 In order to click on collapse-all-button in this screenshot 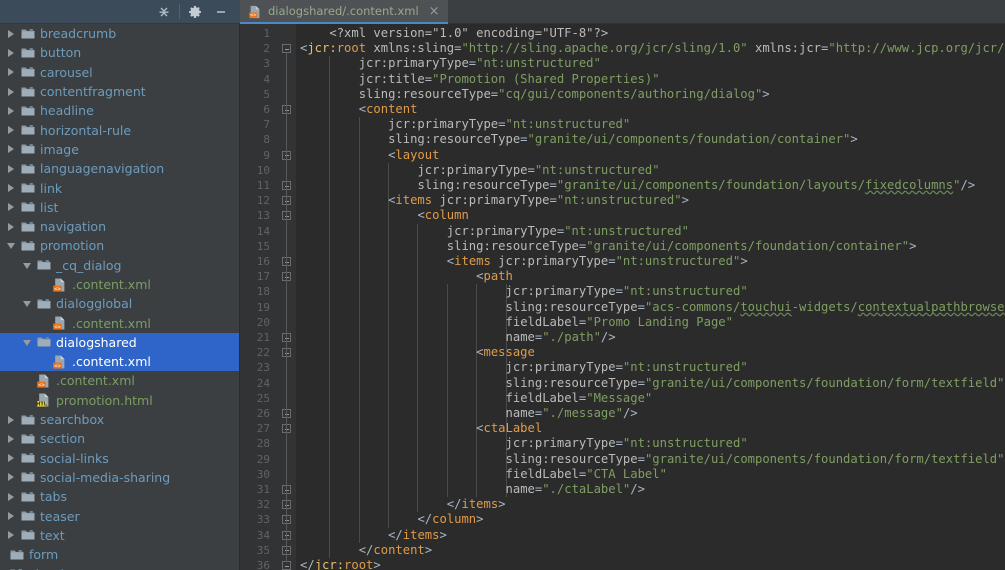, I will do `click(164, 12)`.